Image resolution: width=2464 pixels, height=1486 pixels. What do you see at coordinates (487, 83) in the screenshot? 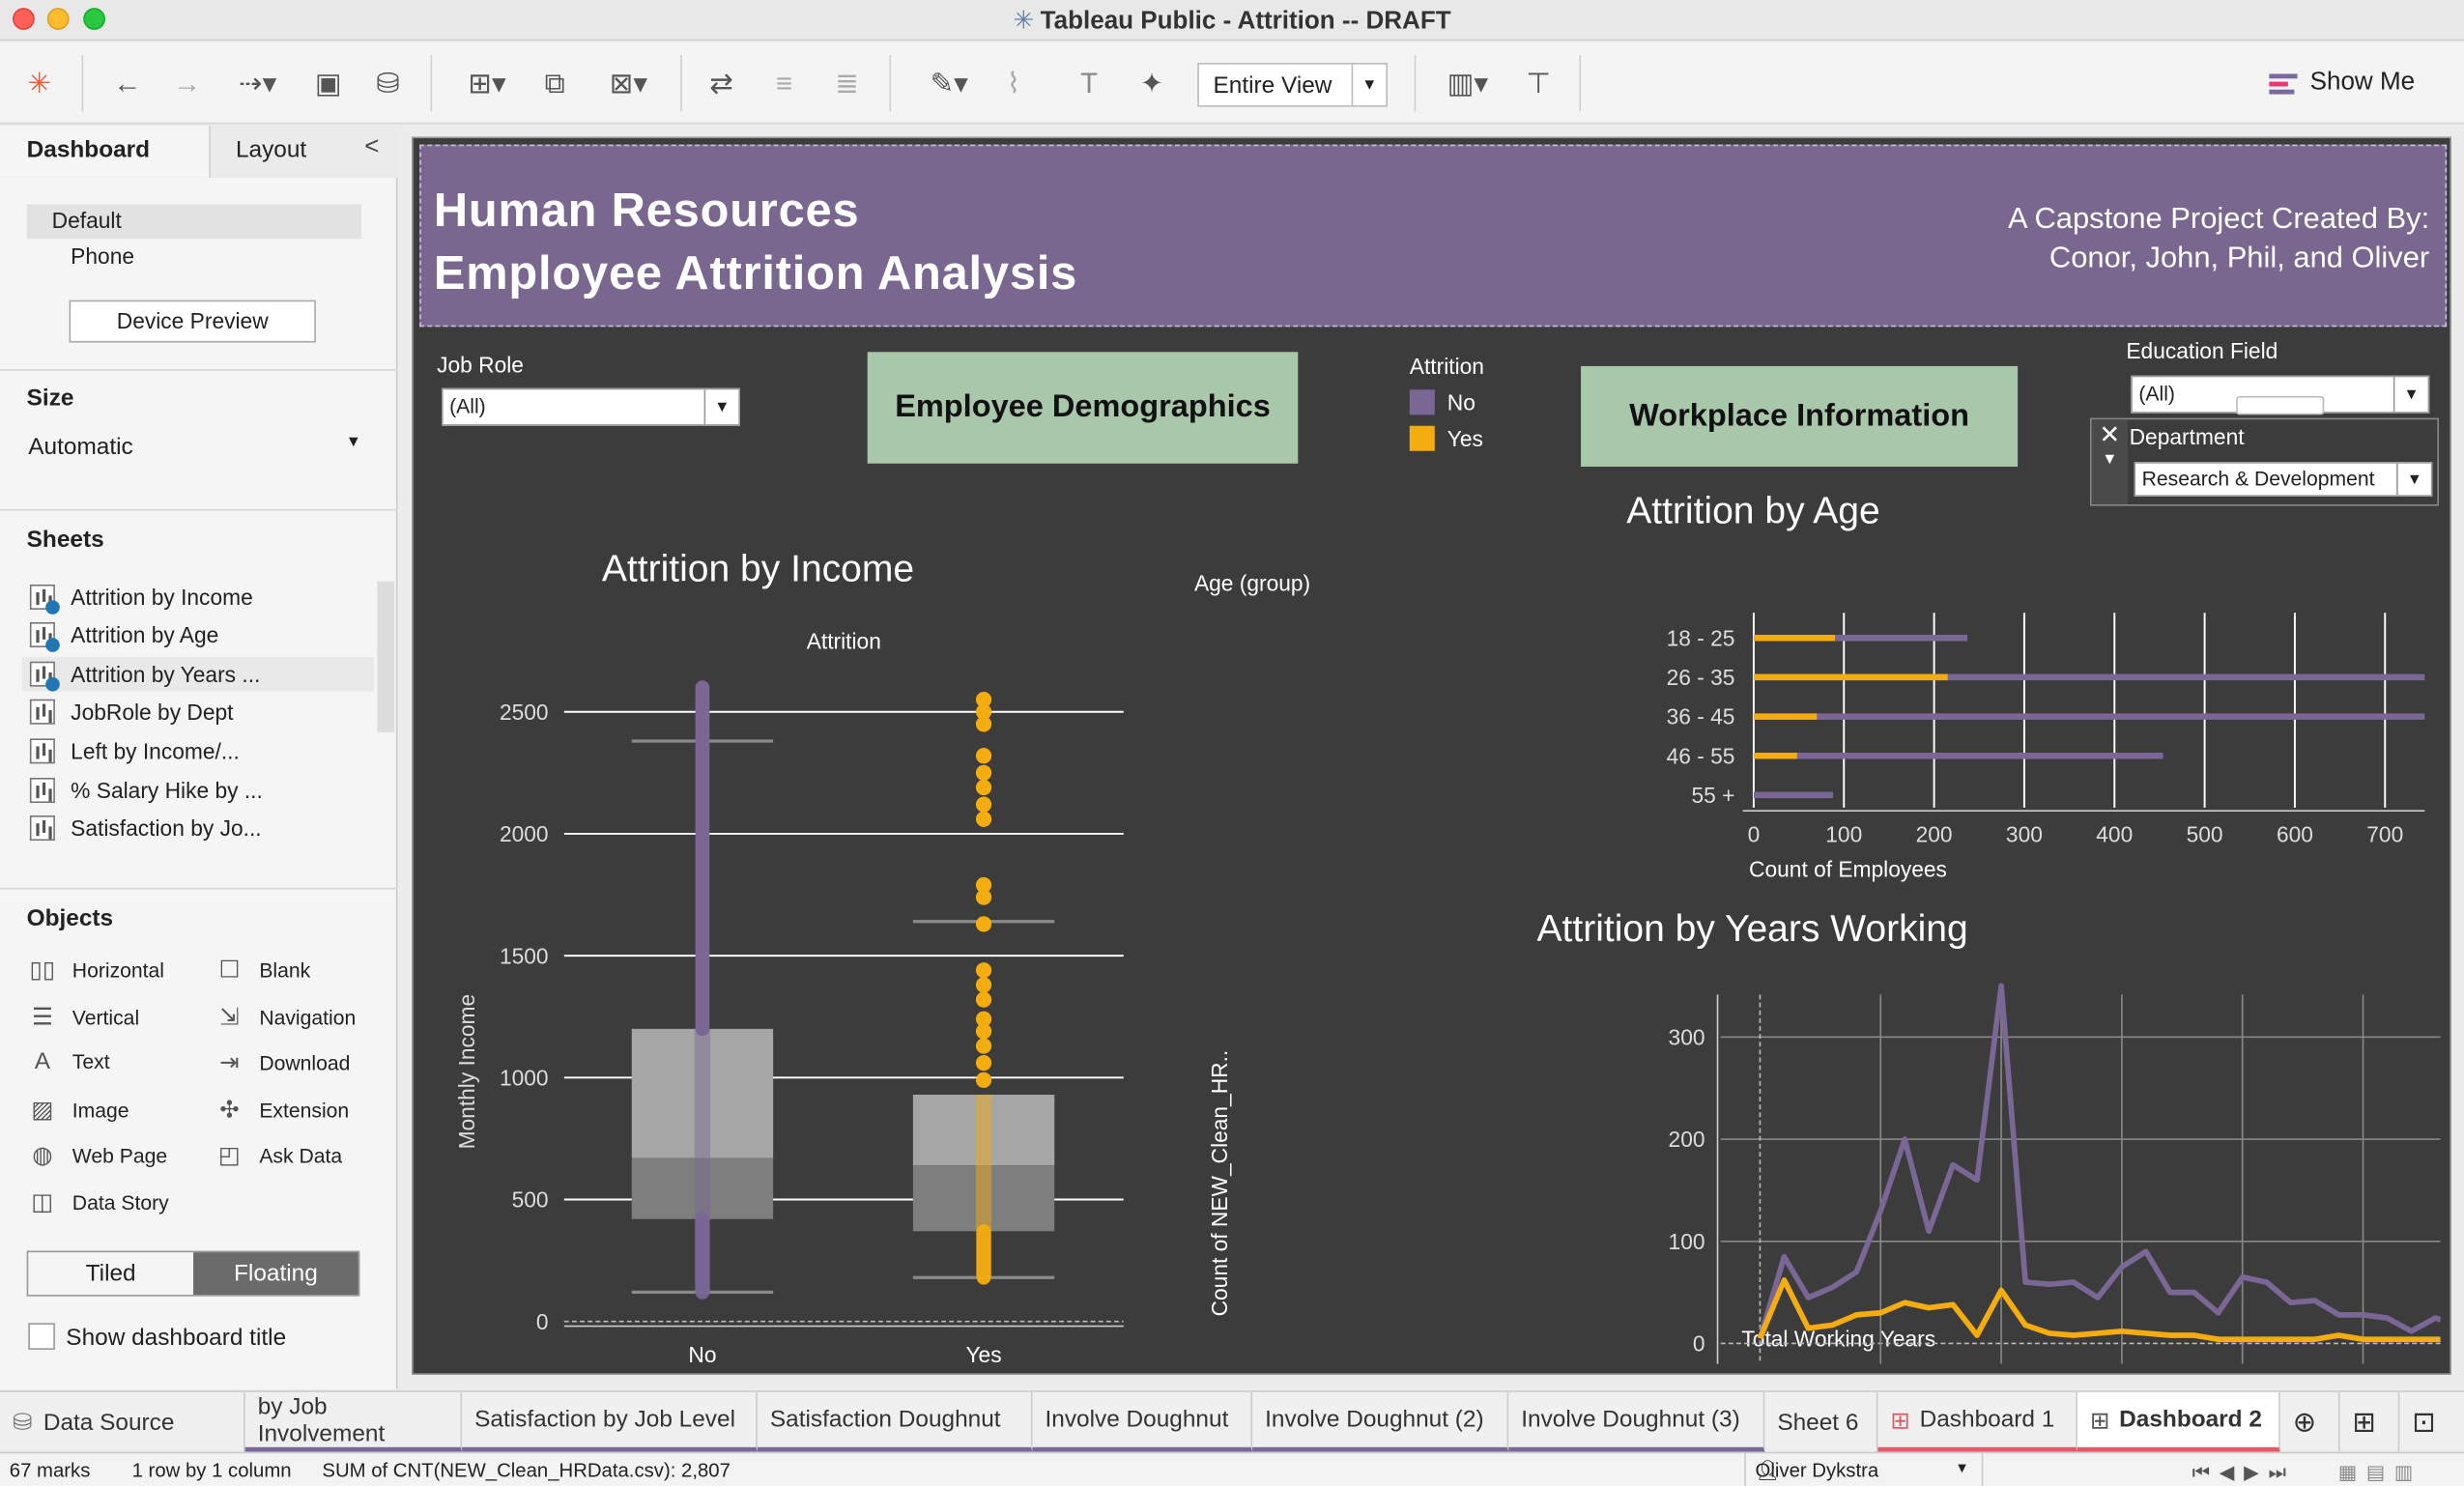
I see `new-worksheet-icon: ⊞▾` at bounding box center [487, 83].